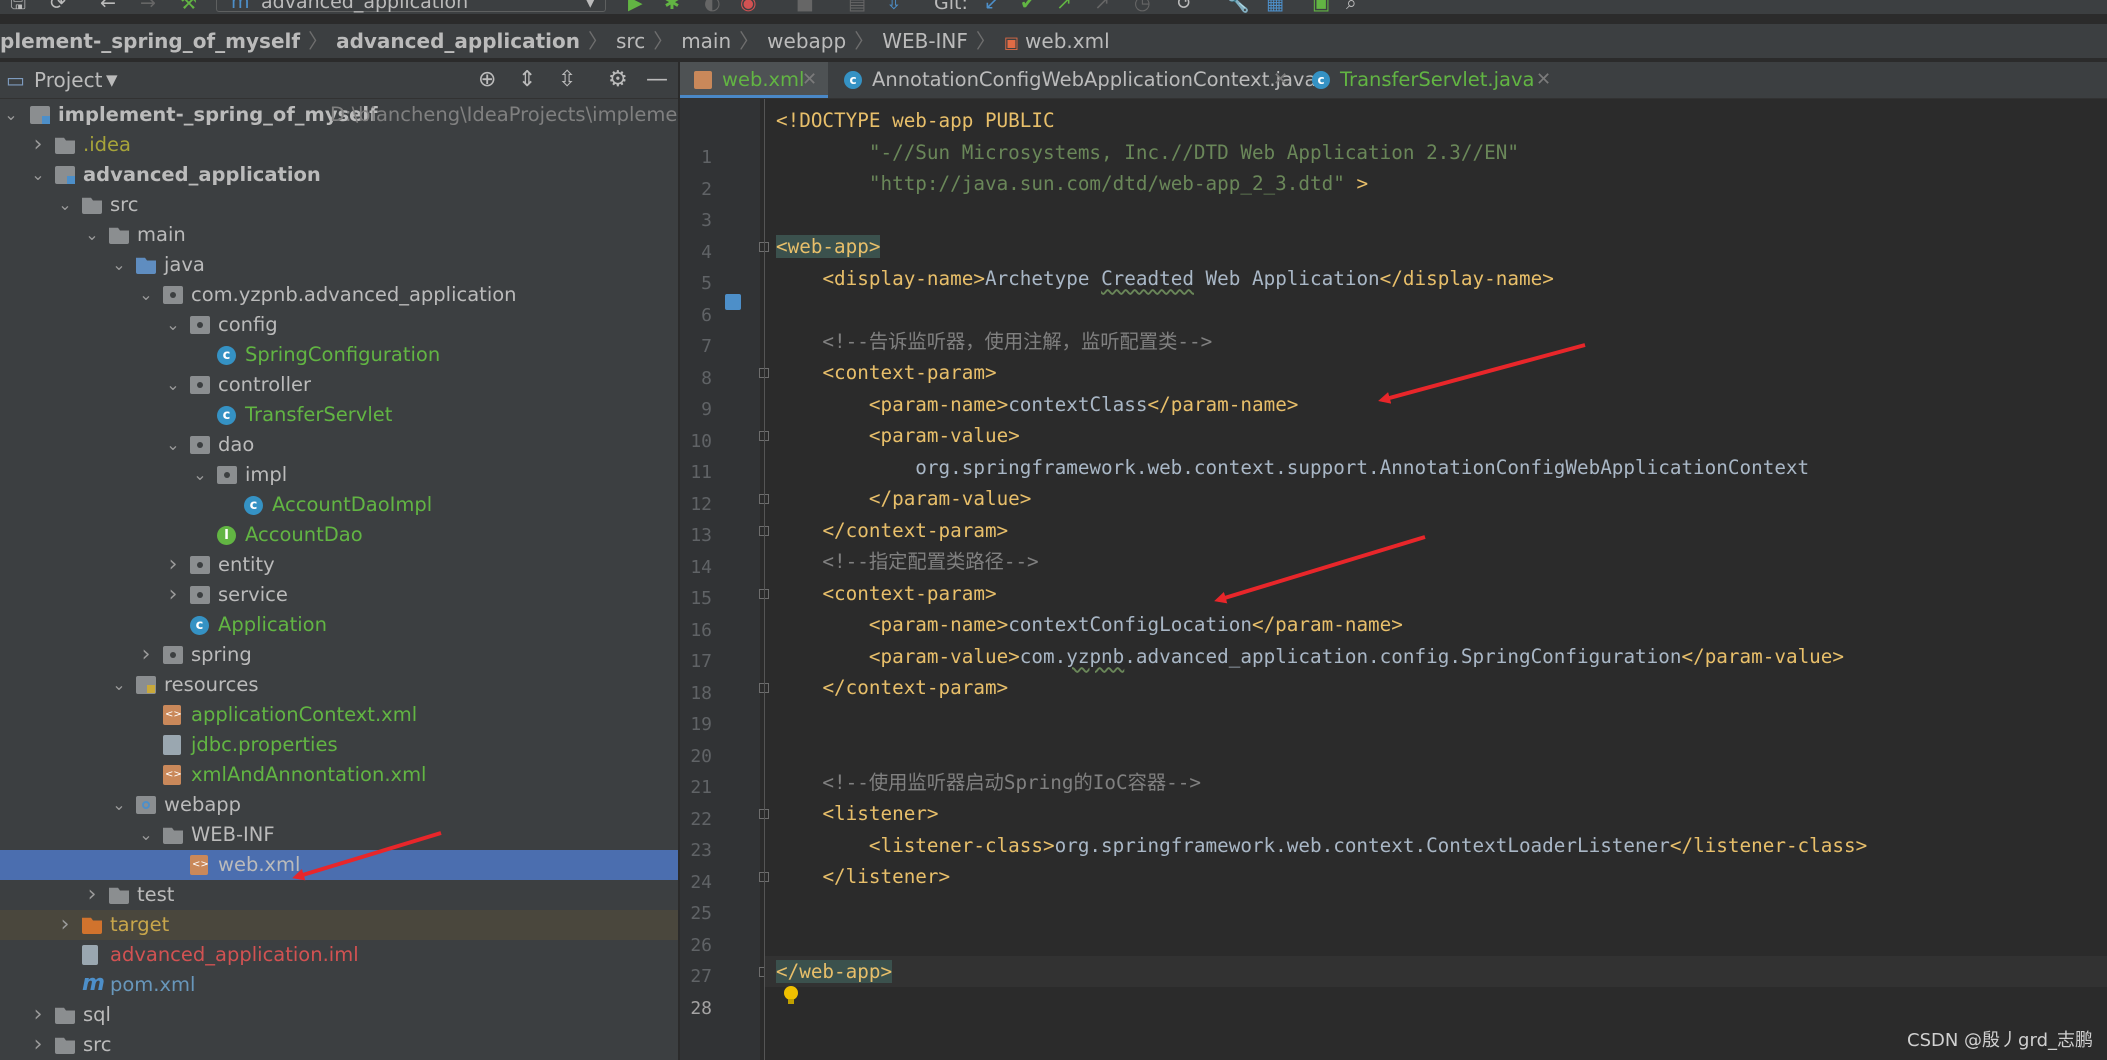 The height and width of the screenshot is (1060, 2107). Describe the element at coordinates (339, 925) in the screenshot. I see `tree-item: › target` at that location.